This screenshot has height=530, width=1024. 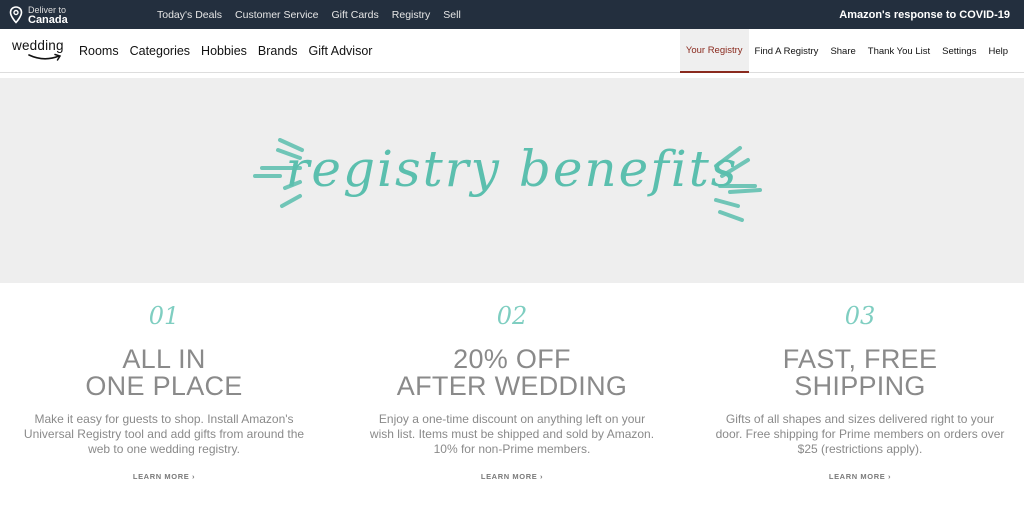 I want to click on benefit-heading: 20% OFF AFTER WEDDING, so click(x=512, y=373).